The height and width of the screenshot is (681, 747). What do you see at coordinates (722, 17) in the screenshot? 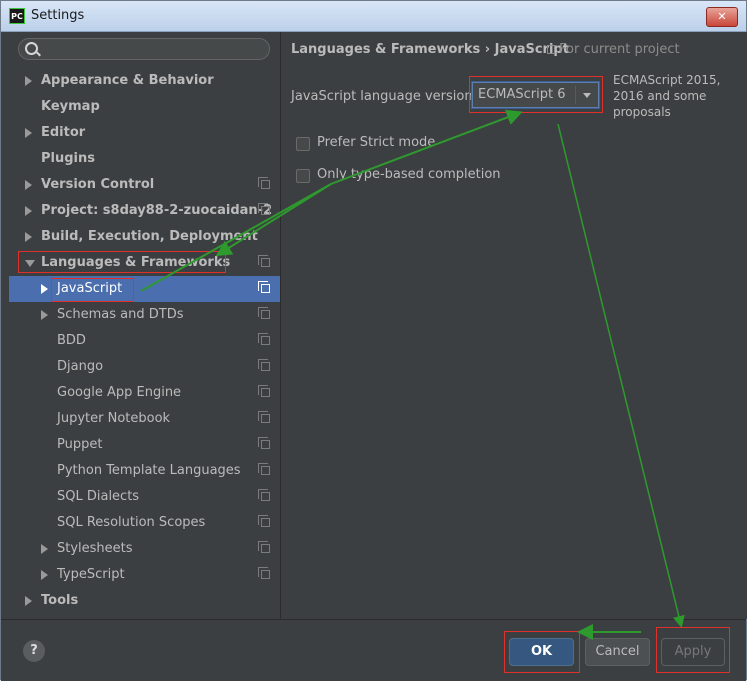
I see `close-button: ✕` at bounding box center [722, 17].